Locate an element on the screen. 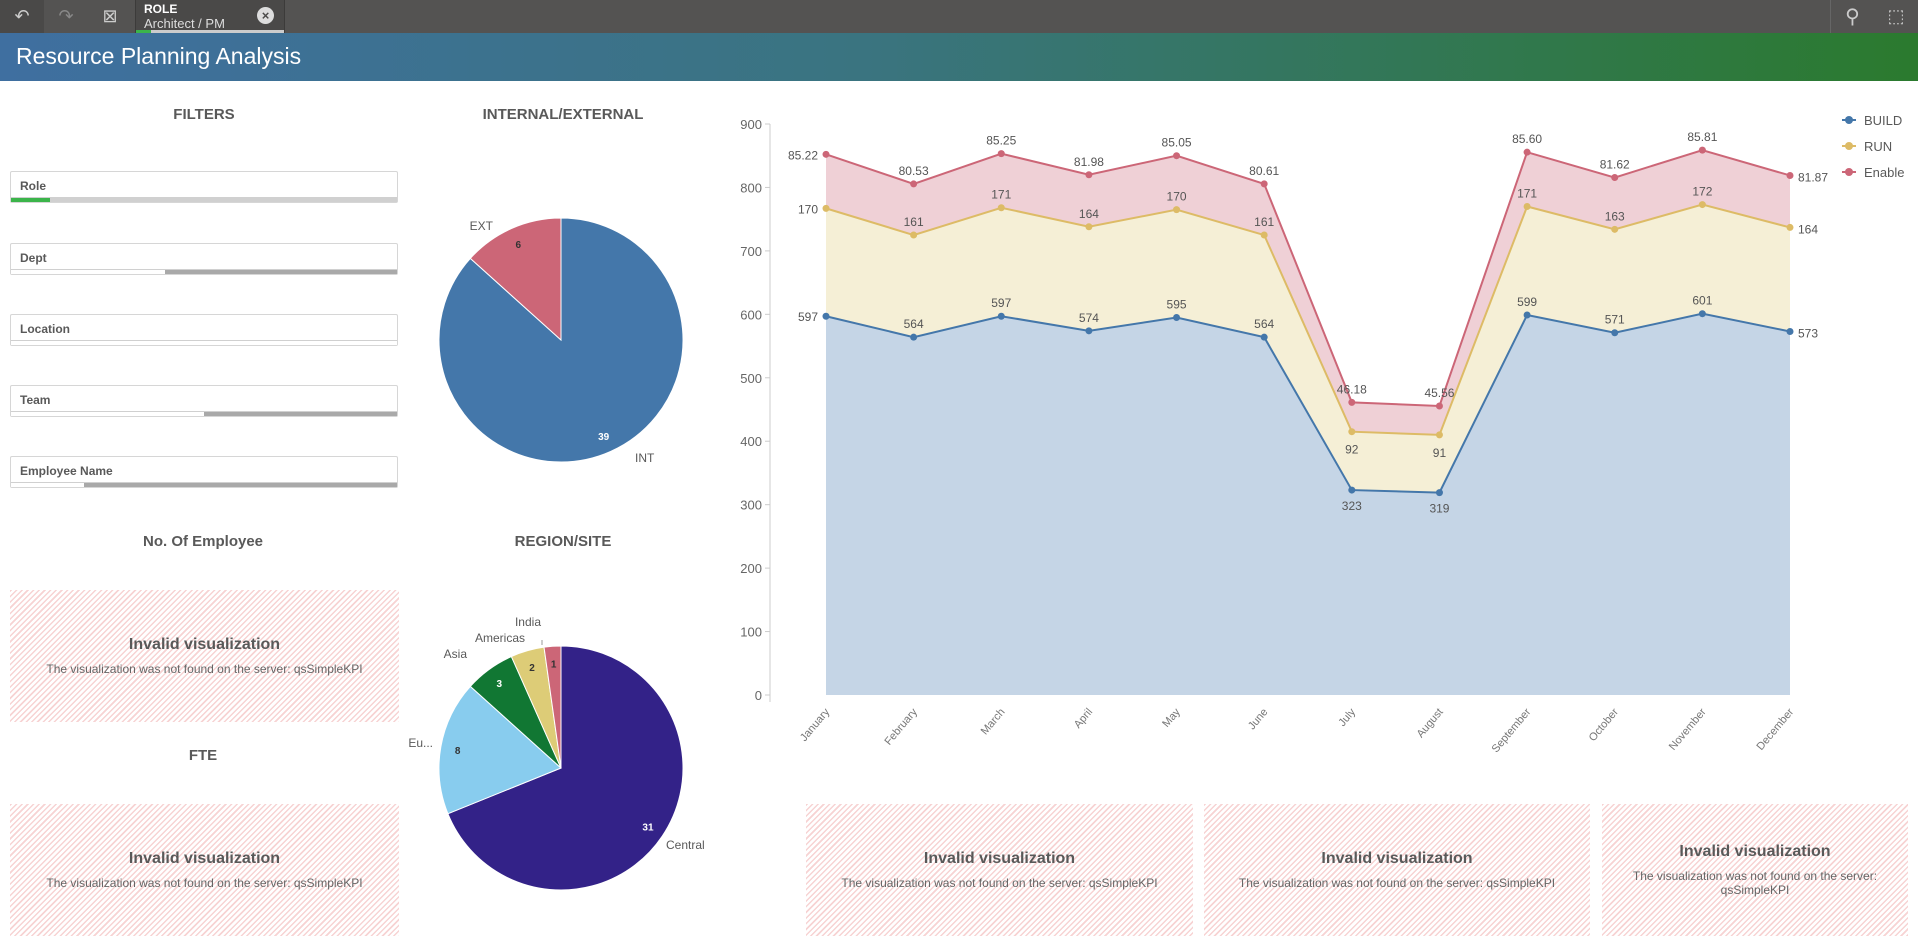  data-label: 171 is located at coordinates (1001, 195).